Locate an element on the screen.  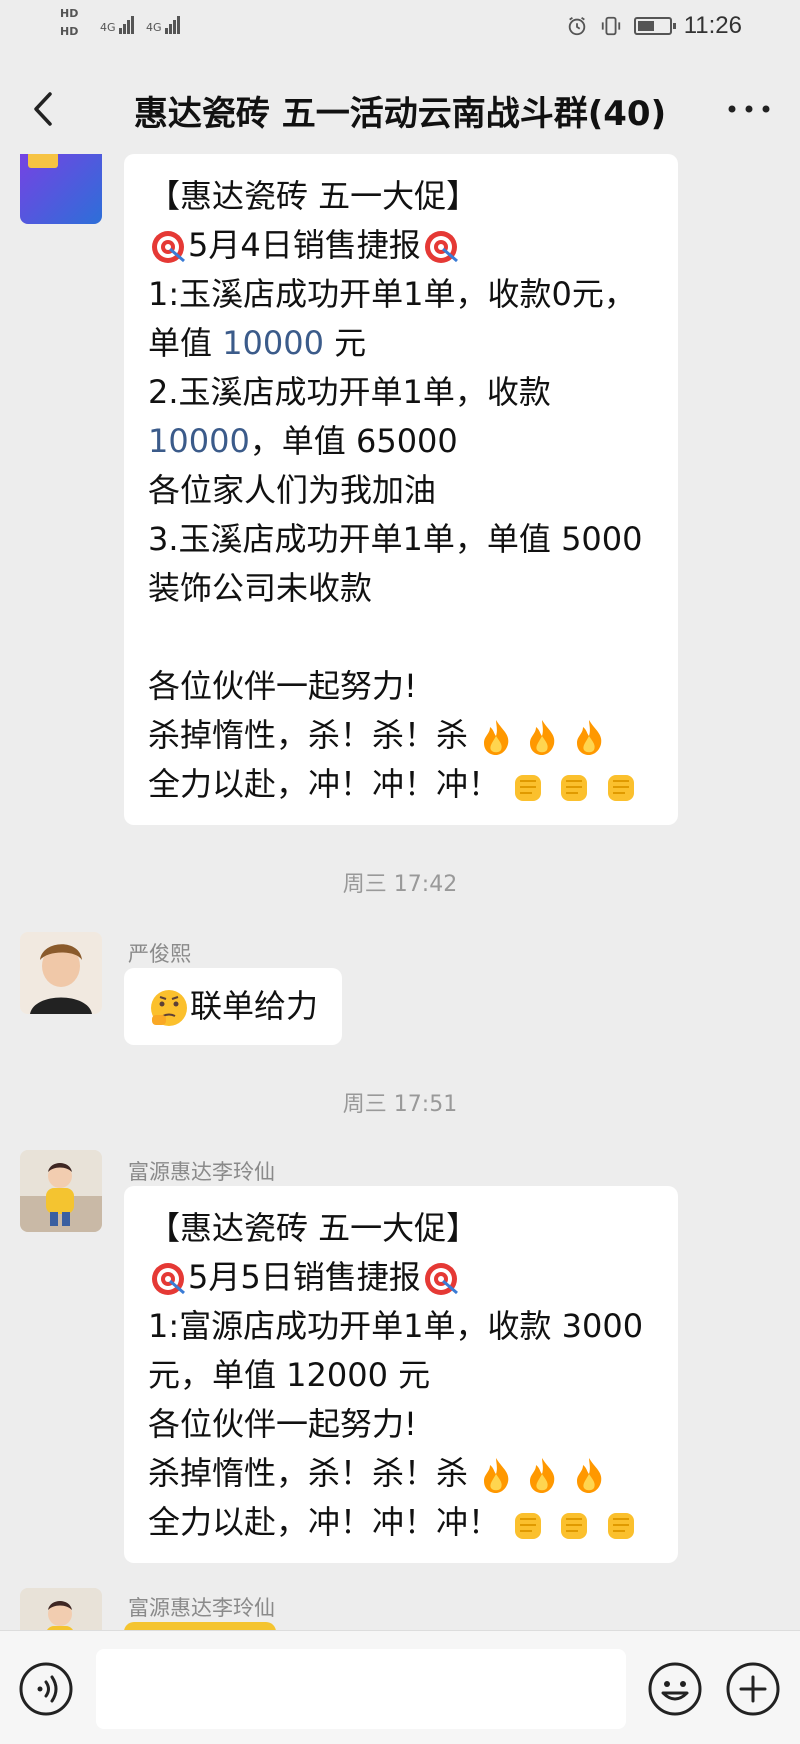
message-line: 1:玉溪店成功开单1单，收款0元， is located at coordinates (392, 294).